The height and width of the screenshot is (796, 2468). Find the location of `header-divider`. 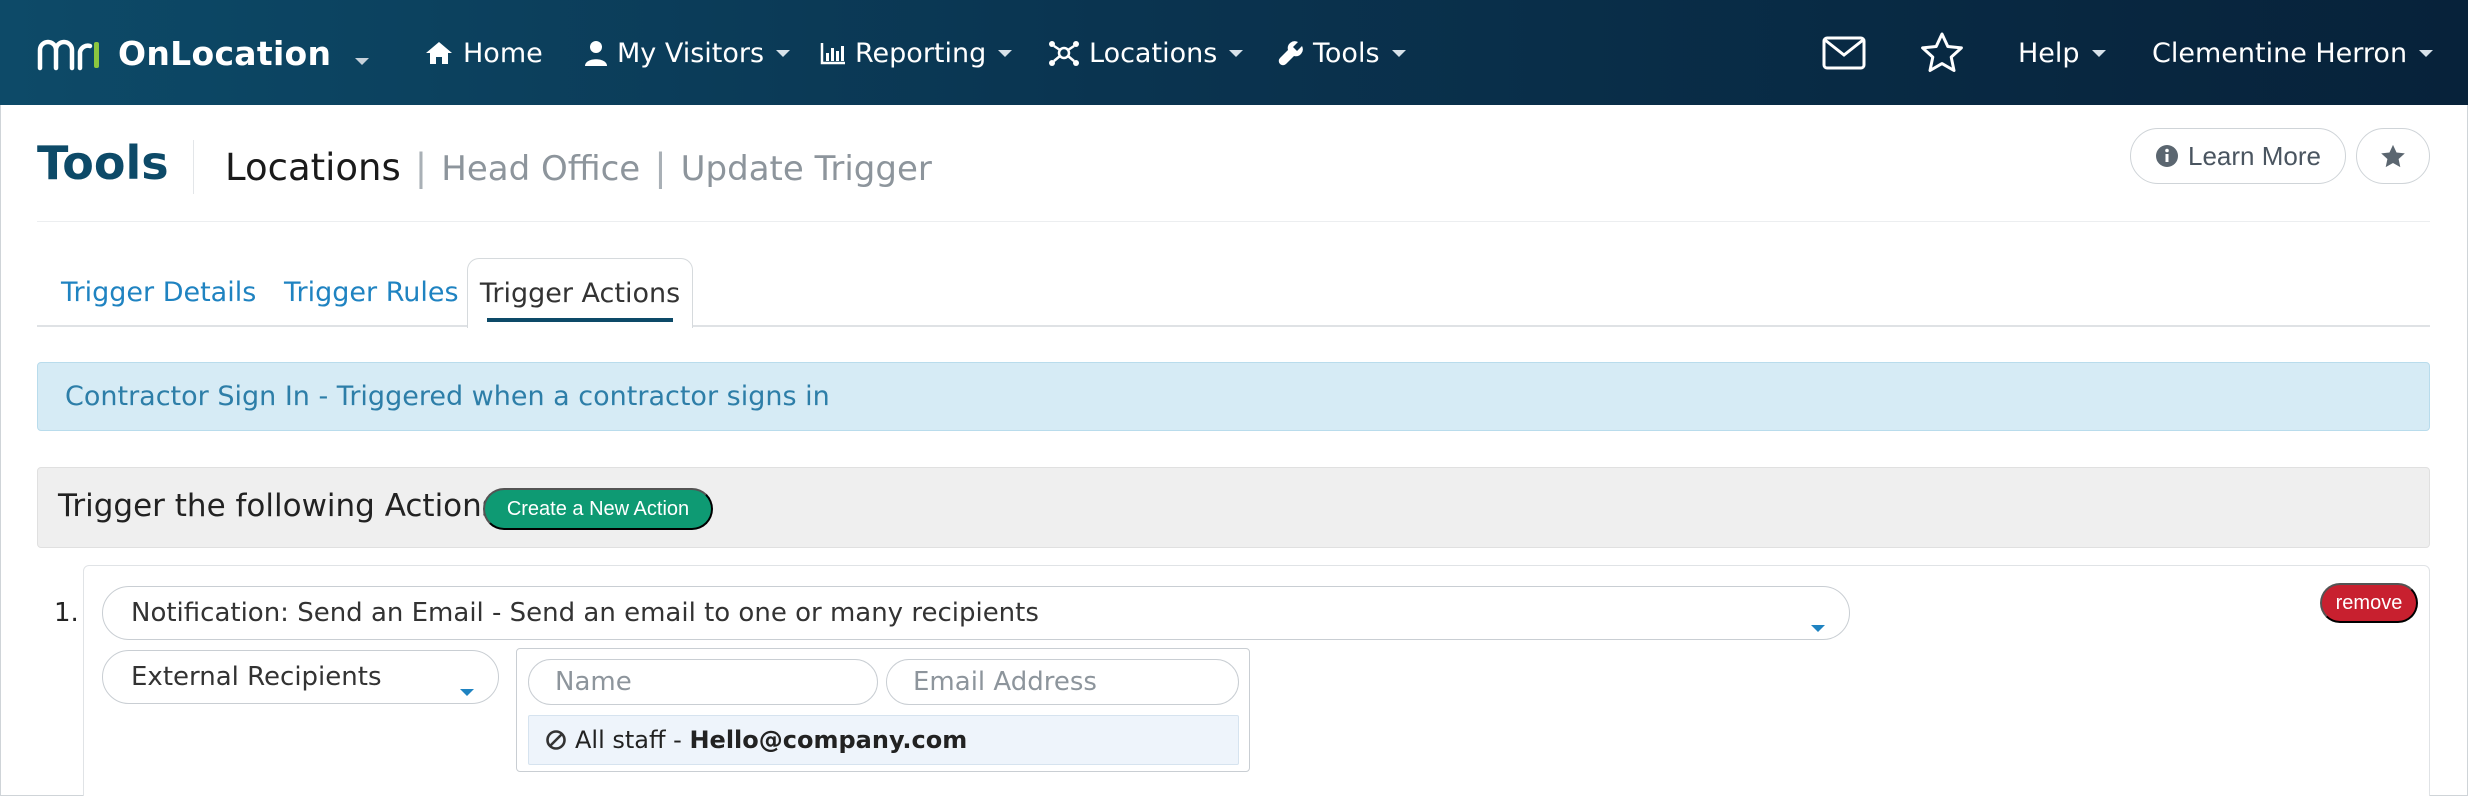

header-divider is located at coordinates (1233, 221).